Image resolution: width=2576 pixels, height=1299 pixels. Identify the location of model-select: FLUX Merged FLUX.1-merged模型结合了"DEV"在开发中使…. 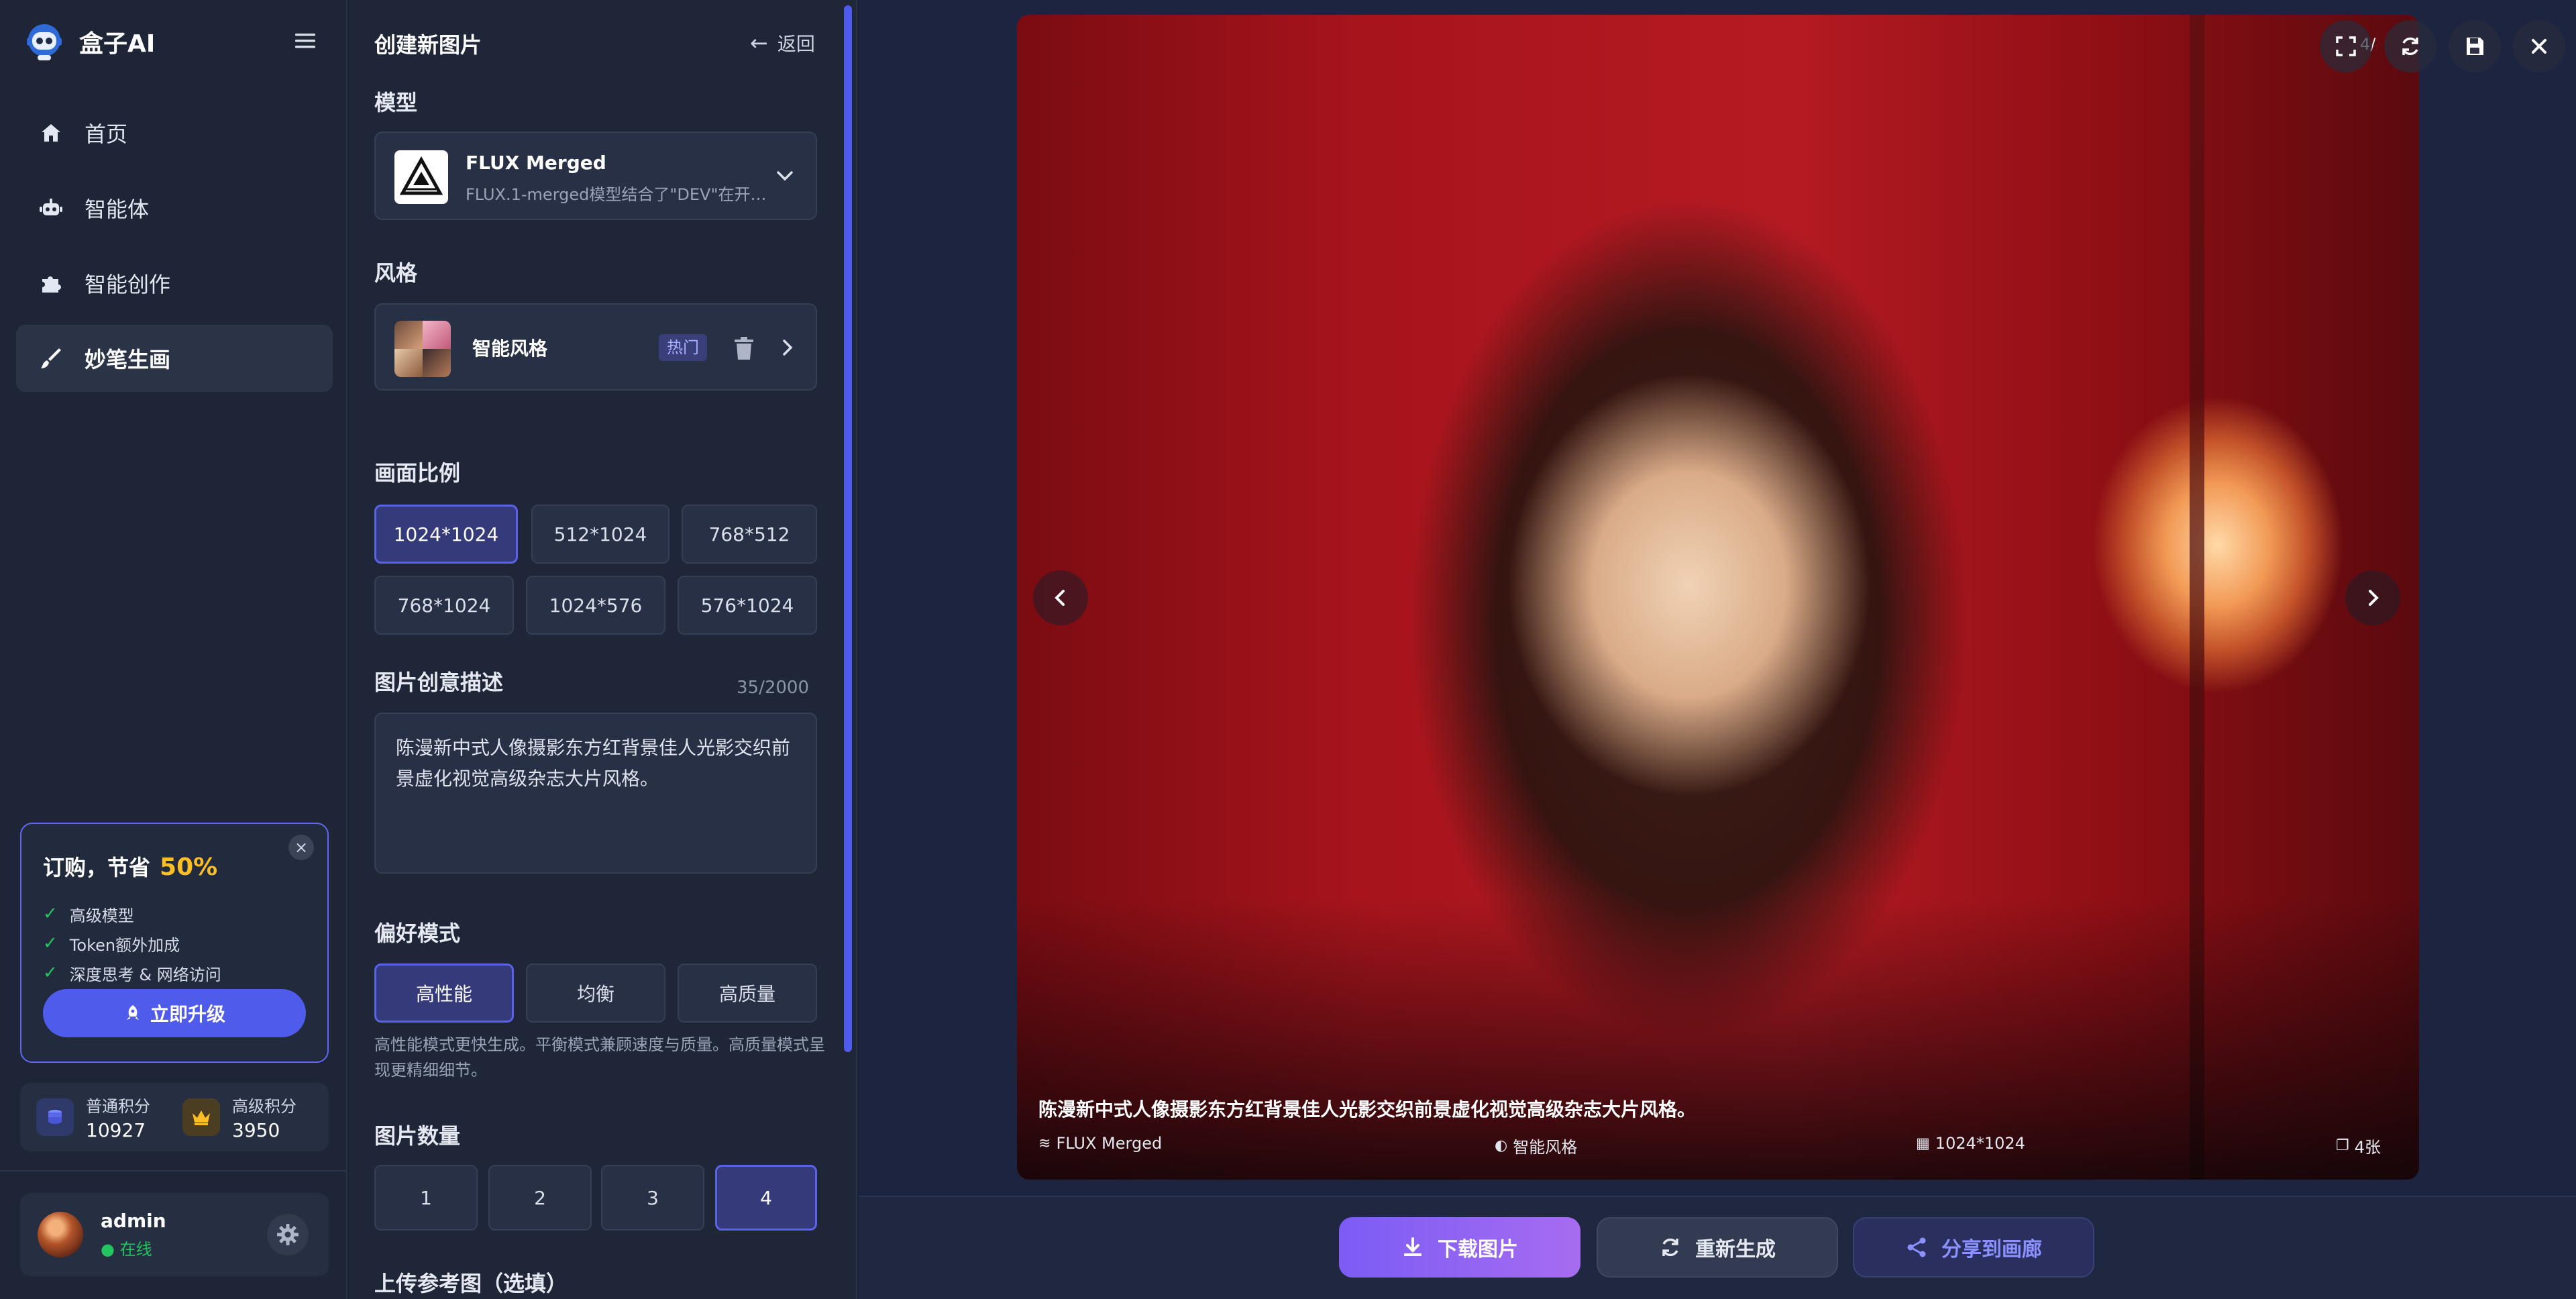
(595, 176).